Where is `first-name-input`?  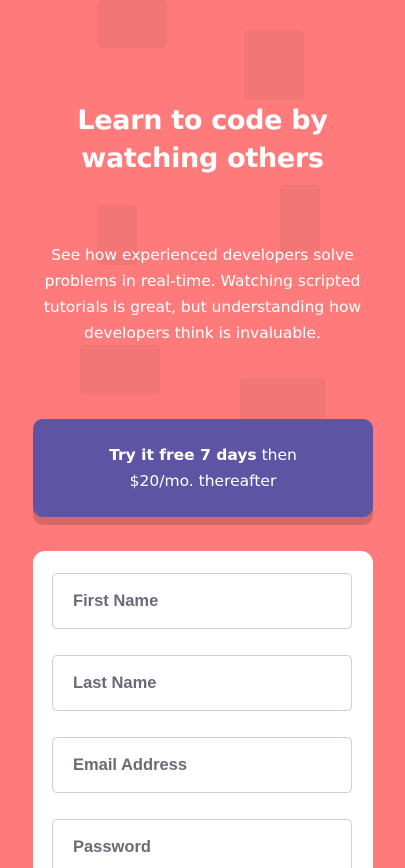
first-name-input is located at coordinates (202, 601).